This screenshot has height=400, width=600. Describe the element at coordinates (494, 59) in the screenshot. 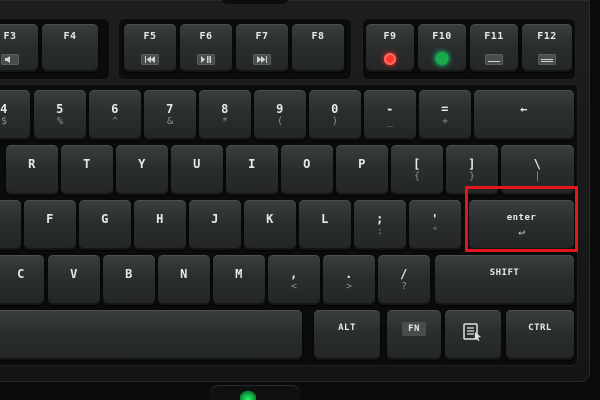

I see `brightness-down-icon` at that location.